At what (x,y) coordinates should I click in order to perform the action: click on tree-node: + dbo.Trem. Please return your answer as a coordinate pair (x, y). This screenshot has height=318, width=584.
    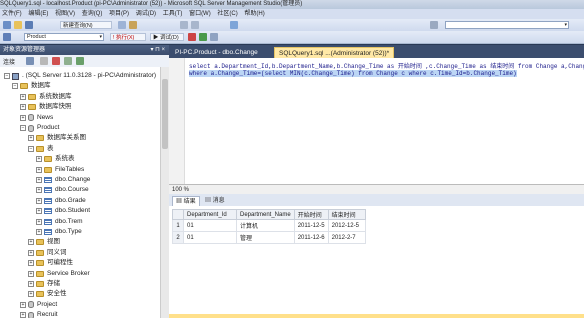
    Looking at the image, I should click on (59, 222).